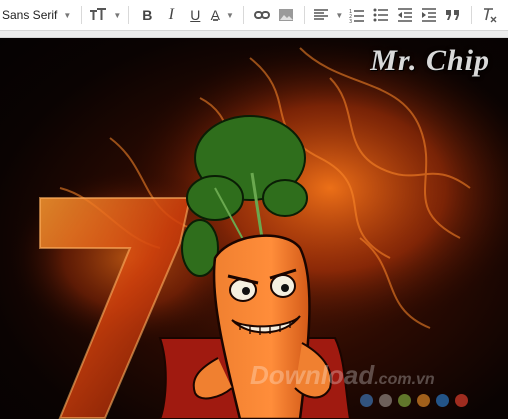  Describe the element at coordinates (414, 400) in the screenshot. I see `watermark-dots` at that location.